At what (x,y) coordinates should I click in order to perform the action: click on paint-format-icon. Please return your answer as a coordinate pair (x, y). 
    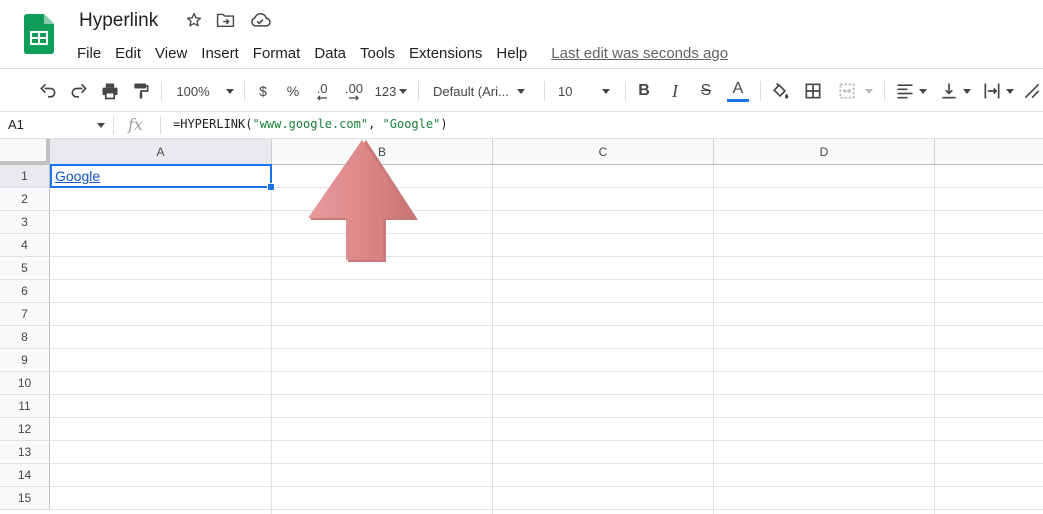
    Looking at the image, I should click on (141, 91).